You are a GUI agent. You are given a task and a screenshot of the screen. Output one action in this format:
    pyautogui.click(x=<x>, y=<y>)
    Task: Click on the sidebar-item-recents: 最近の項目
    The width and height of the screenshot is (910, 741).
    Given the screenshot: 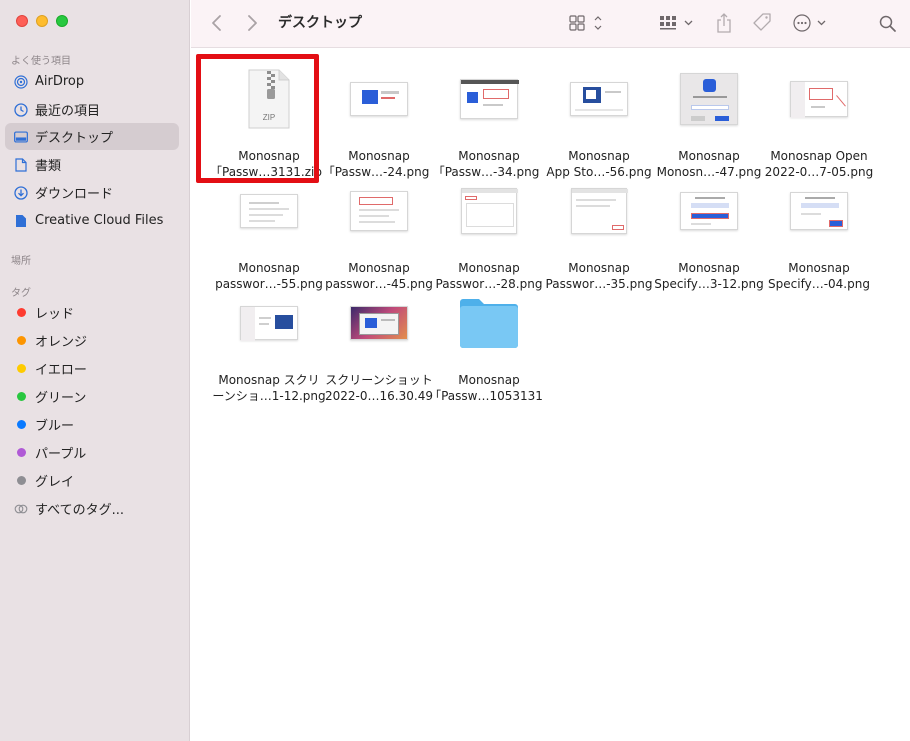 What is the action you would take?
    pyautogui.click(x=92, y=109)
    